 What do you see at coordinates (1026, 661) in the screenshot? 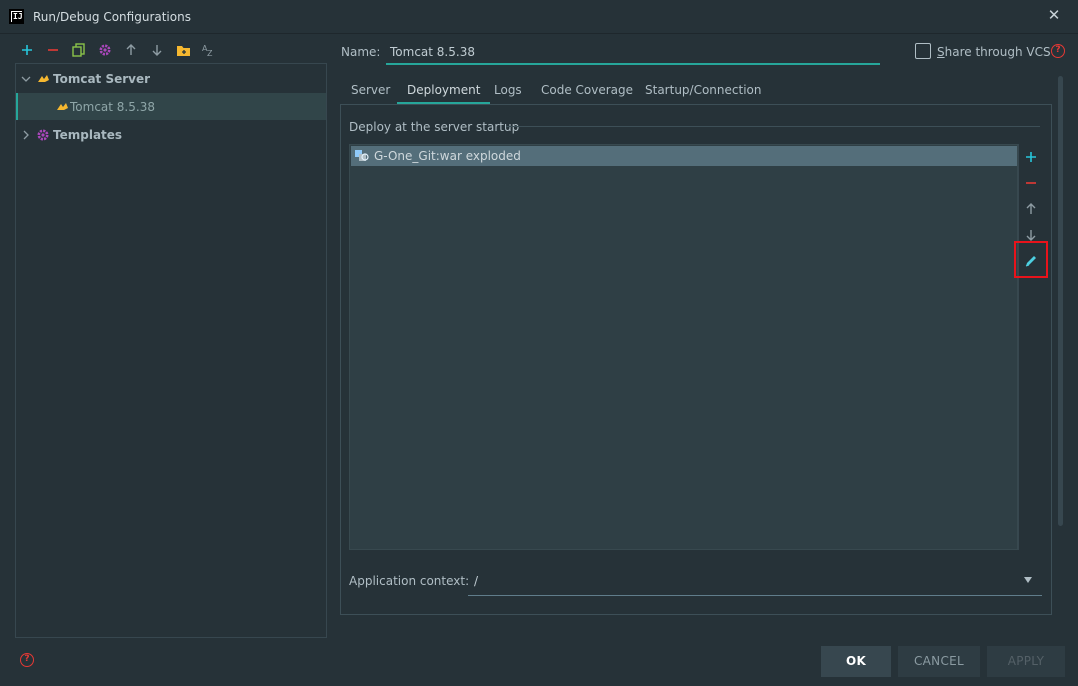
I see `apply-button: APPLY` at bounding box center [1026, 661].